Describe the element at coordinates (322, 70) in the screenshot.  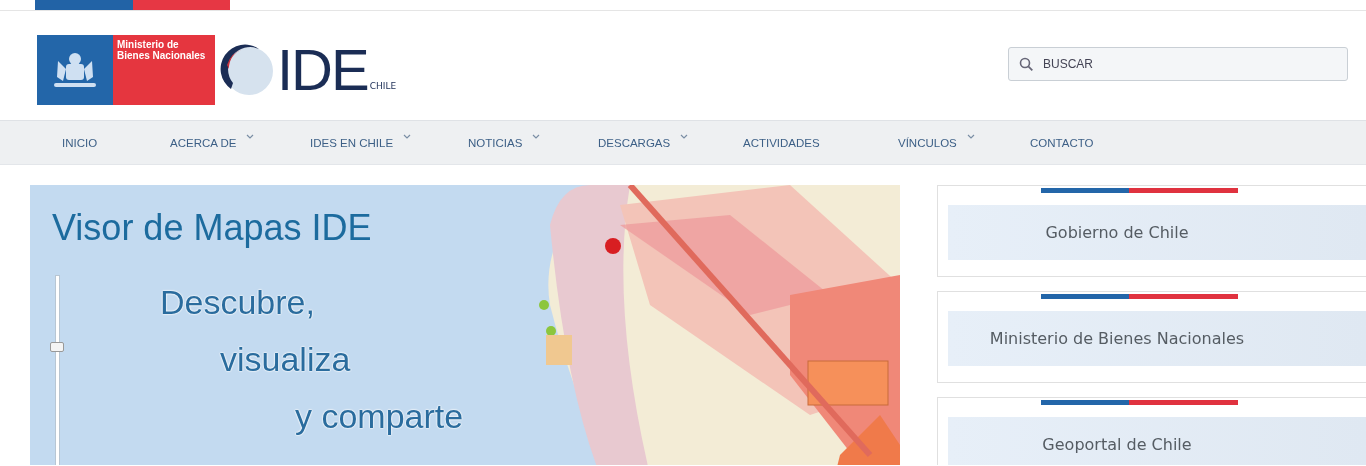
I see `ide-logo-text: IDE` at that location.